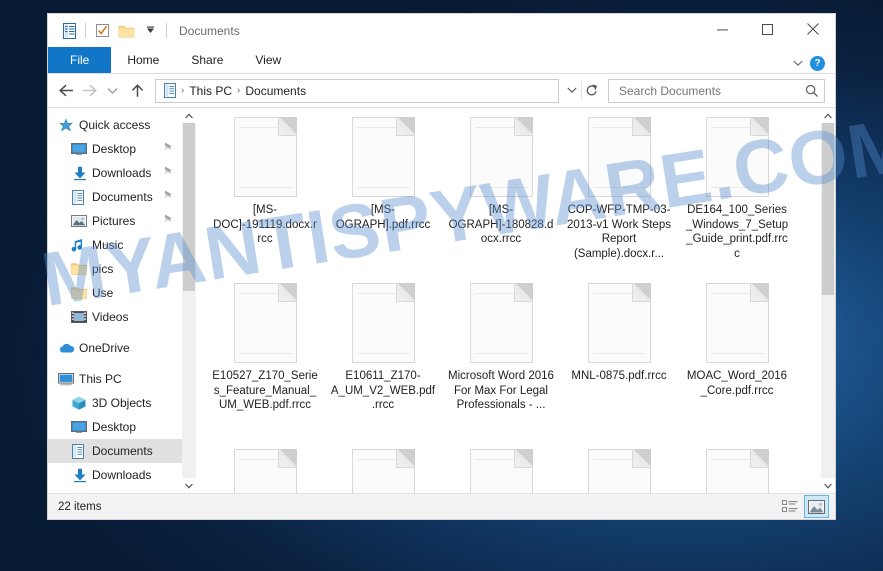 This screenshot has height=571, width=883. I want to click on file-item: [MS-OGRAPH]-180828.docx.rrcc, so click(501, 197).